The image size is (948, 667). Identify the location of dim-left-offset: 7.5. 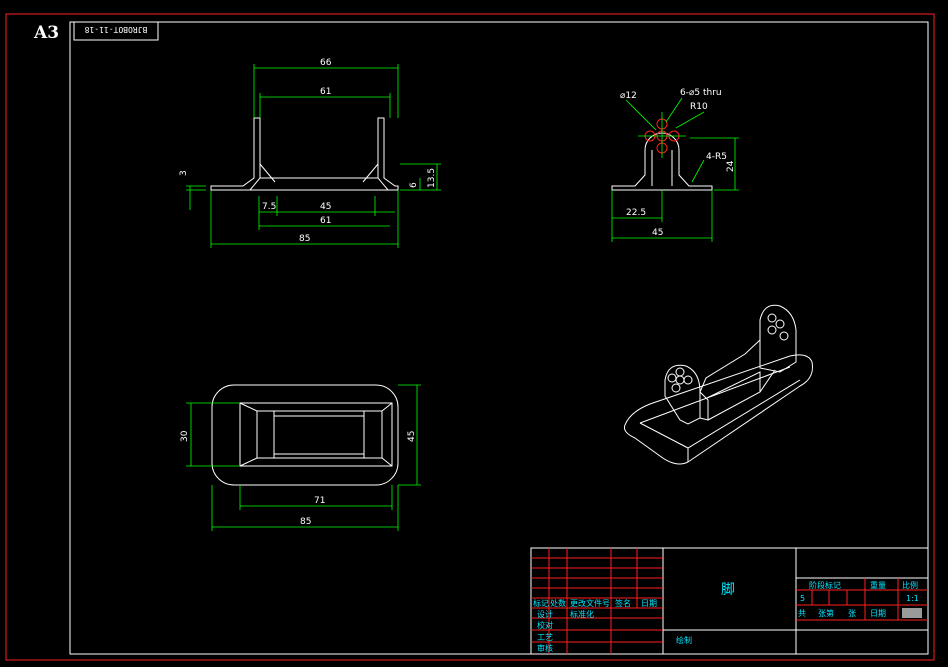
(269, 207).